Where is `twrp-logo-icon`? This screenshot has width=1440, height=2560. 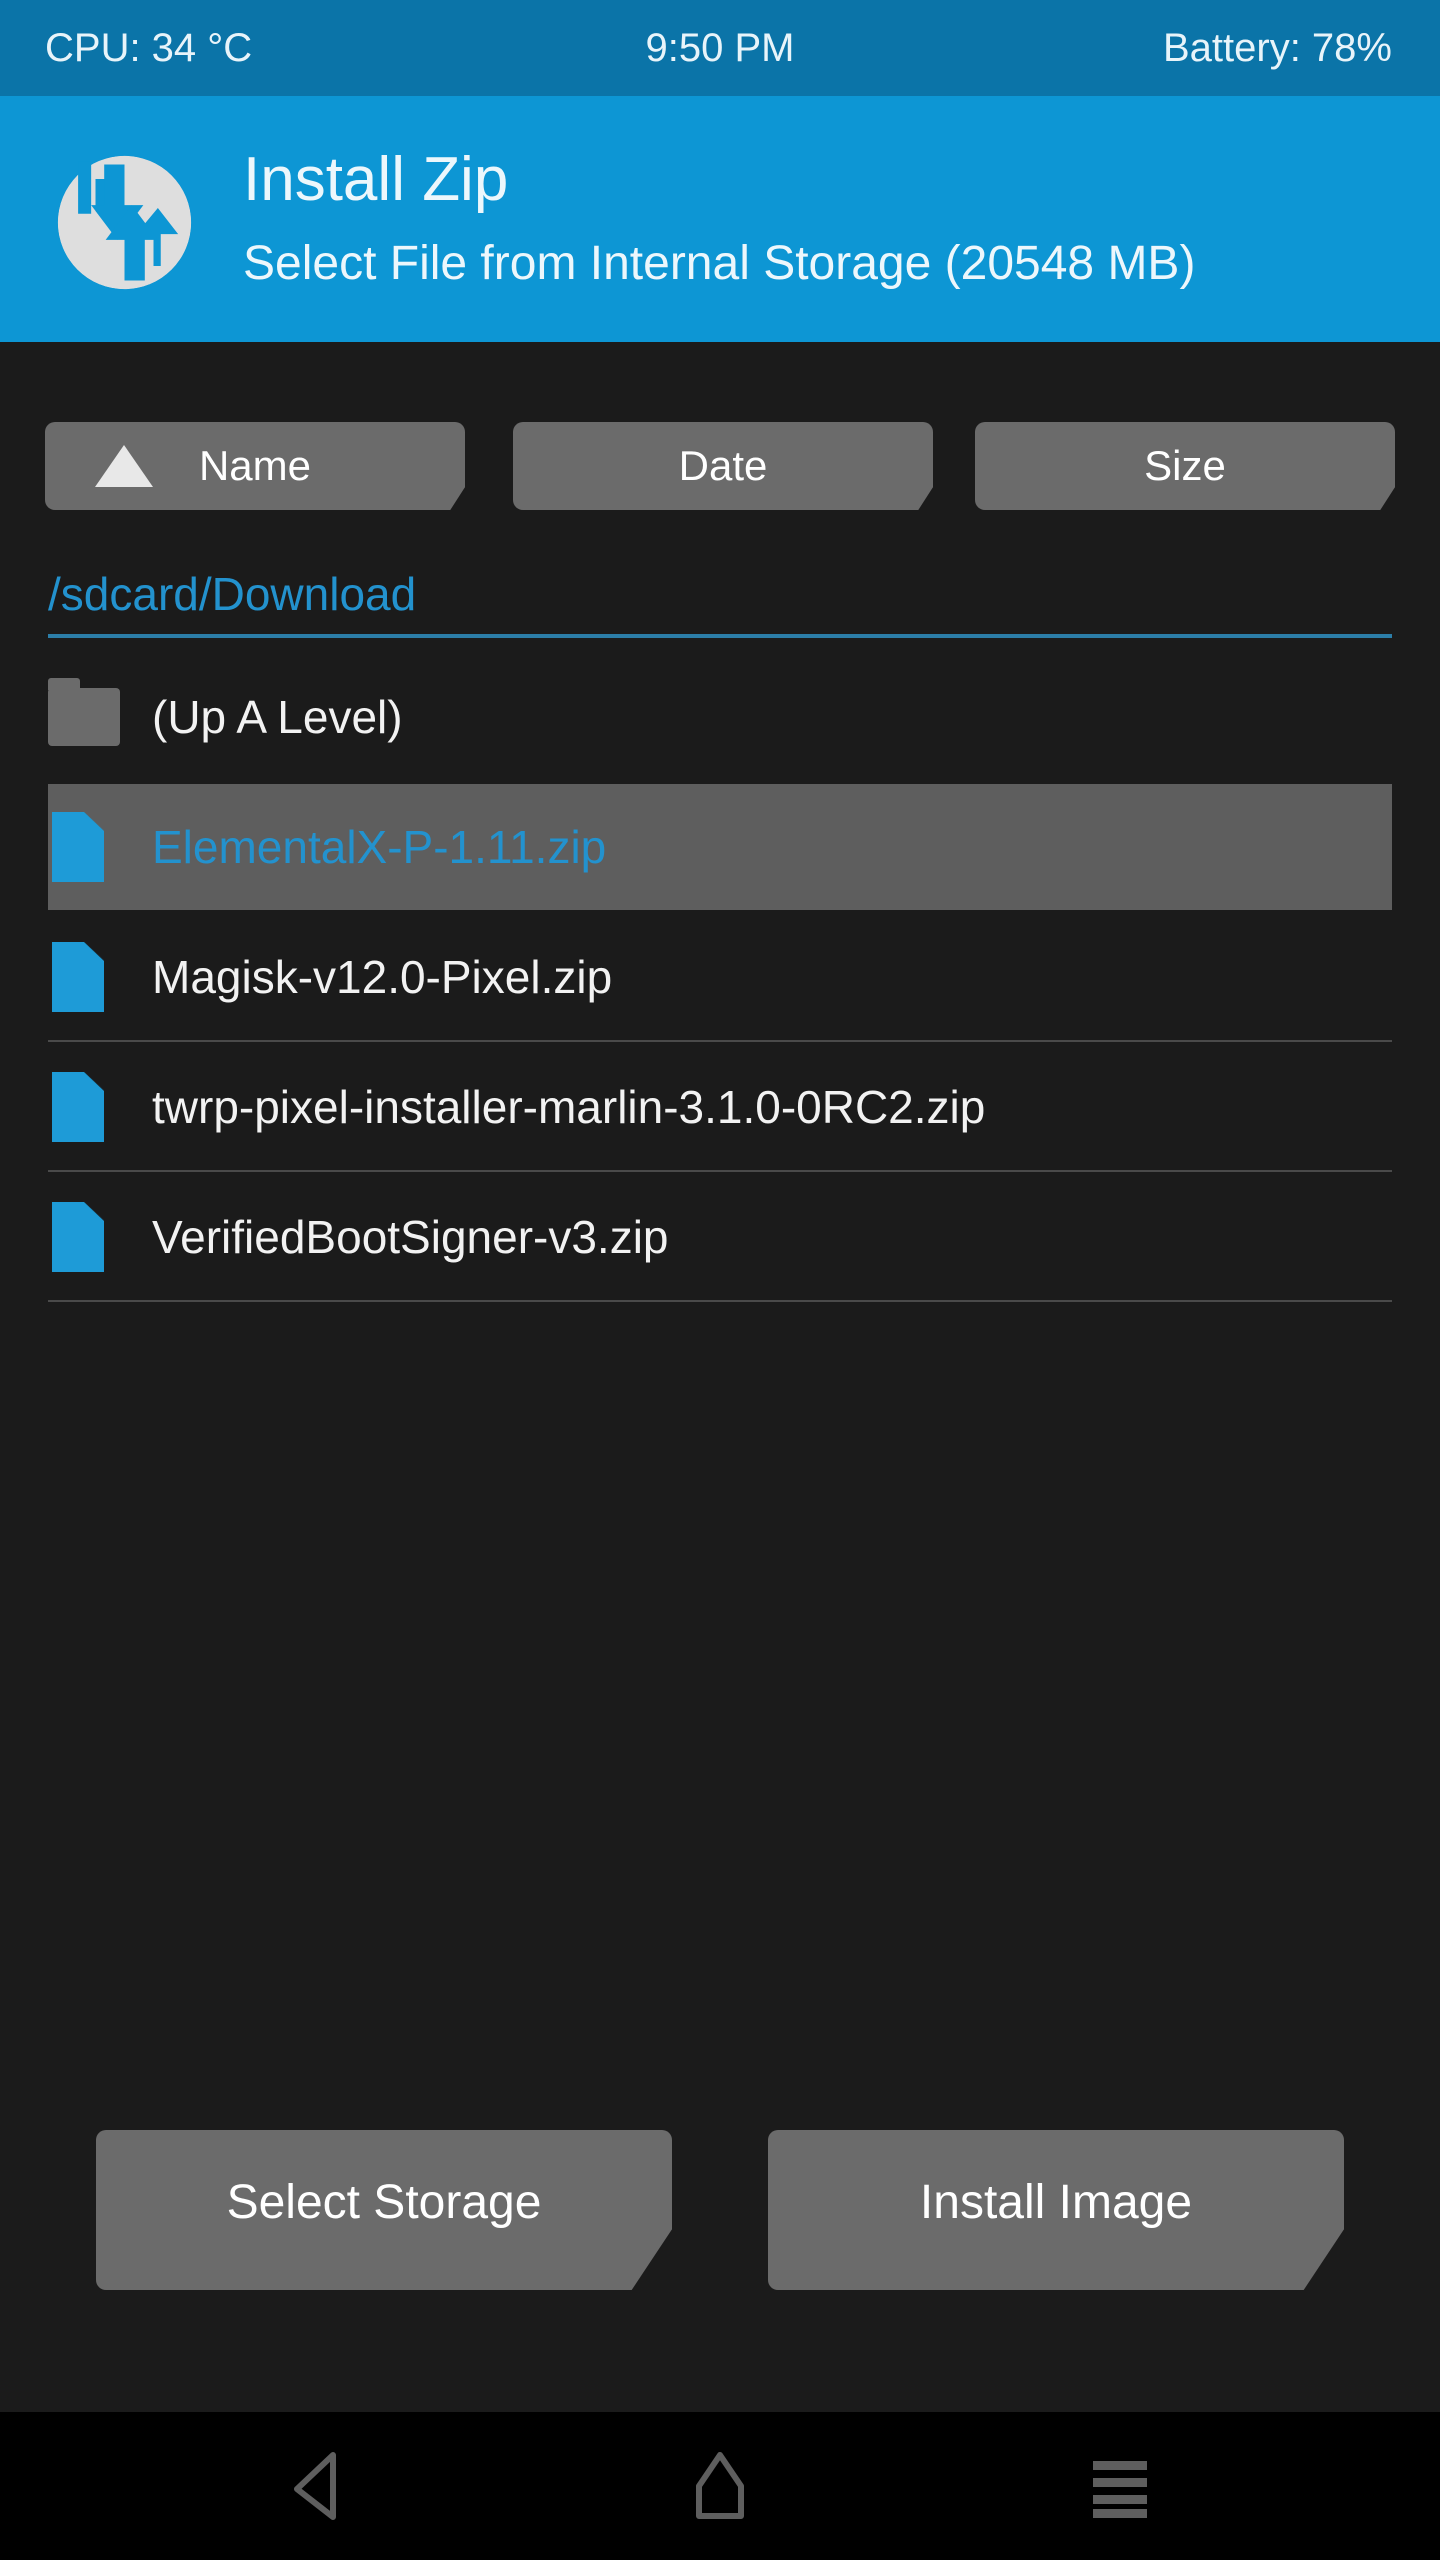
twrp-logo-icon is located at coordinates (124, 222).